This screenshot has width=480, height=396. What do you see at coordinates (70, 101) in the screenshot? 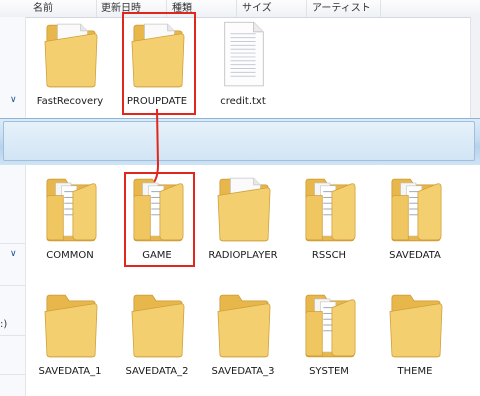
I see `item-label: FastRecovery` at bounding box center [70, 101].